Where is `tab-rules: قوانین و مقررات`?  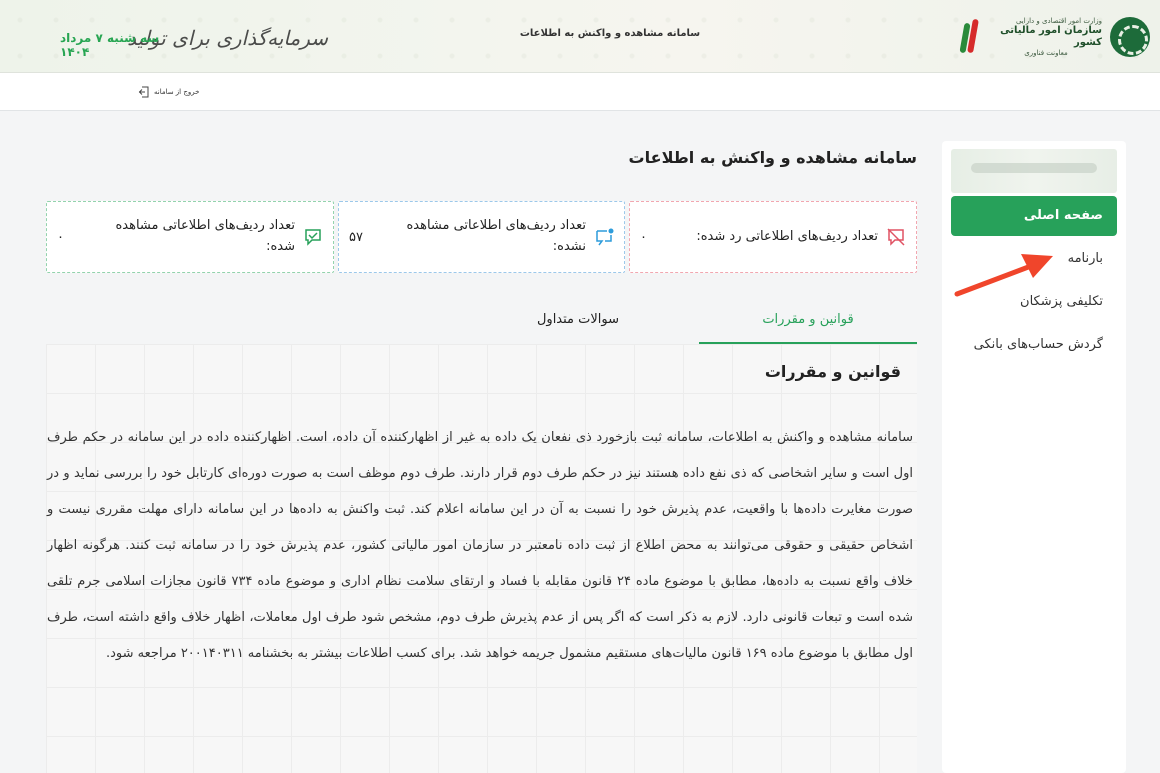
tab-rules: قوانین و مقررات is located at coordinates (808, 320).